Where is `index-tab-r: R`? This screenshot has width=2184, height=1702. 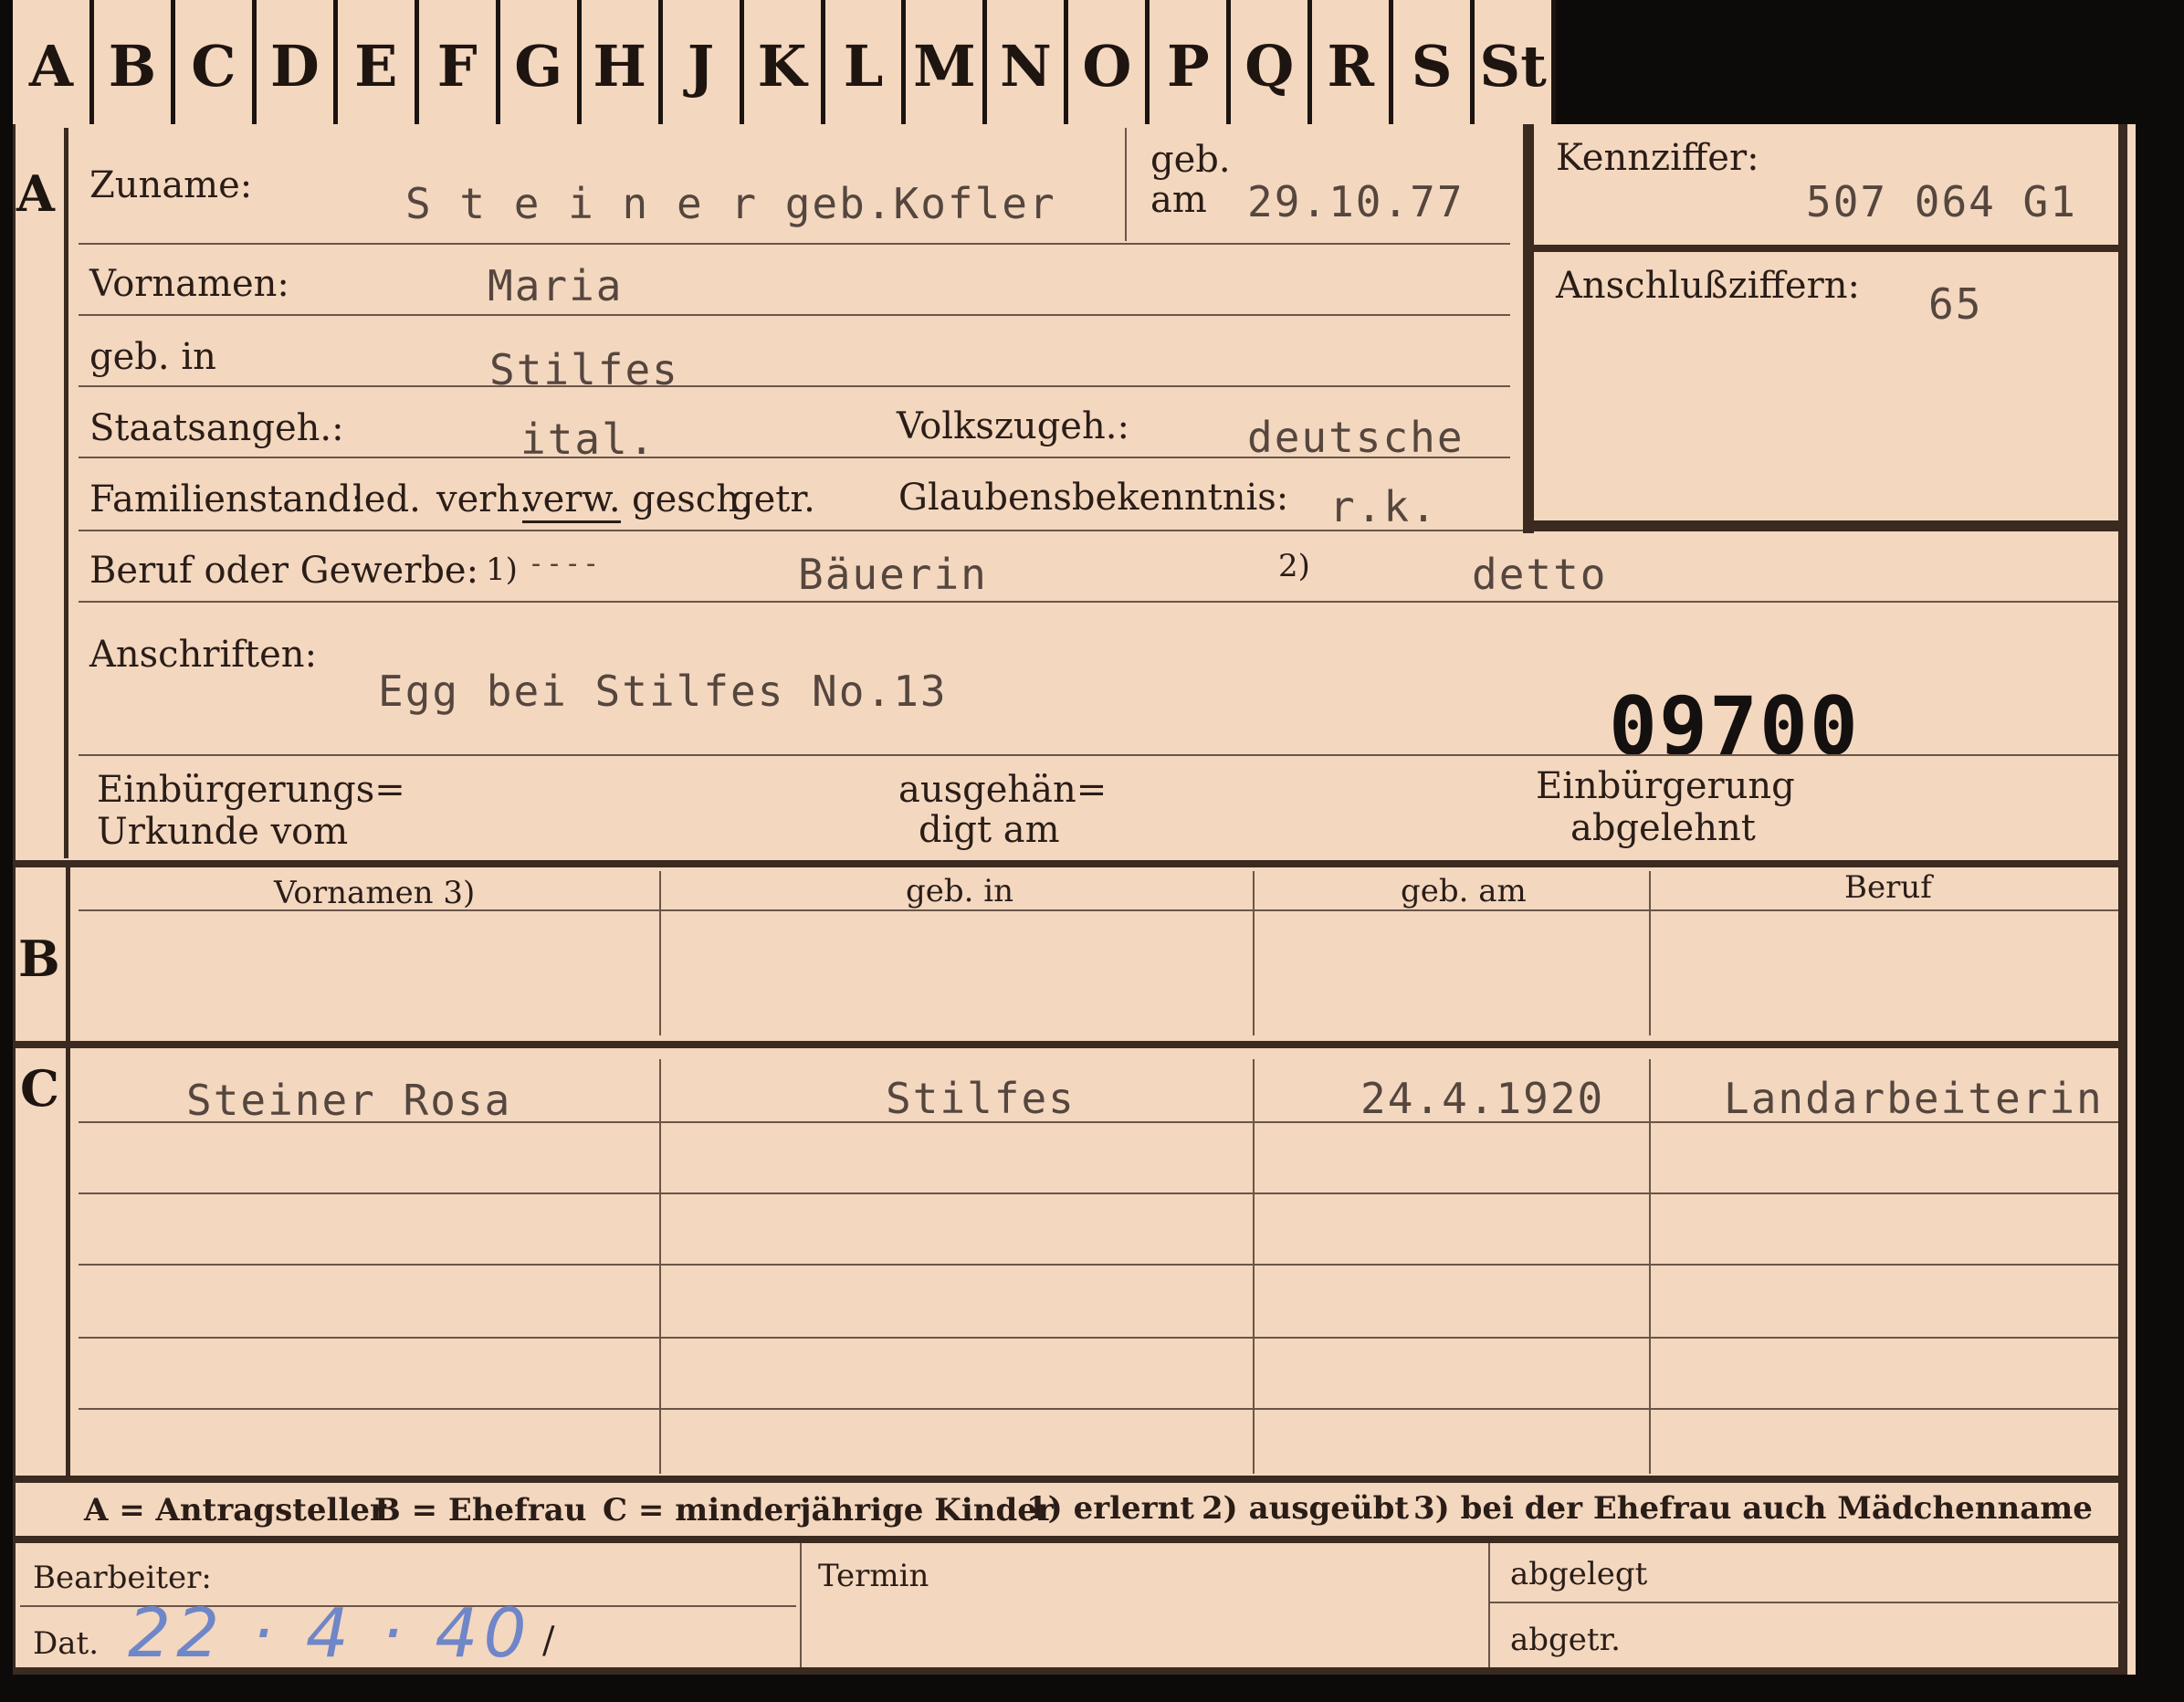
index-tab-r: R is located at coordinates (1353, 62).